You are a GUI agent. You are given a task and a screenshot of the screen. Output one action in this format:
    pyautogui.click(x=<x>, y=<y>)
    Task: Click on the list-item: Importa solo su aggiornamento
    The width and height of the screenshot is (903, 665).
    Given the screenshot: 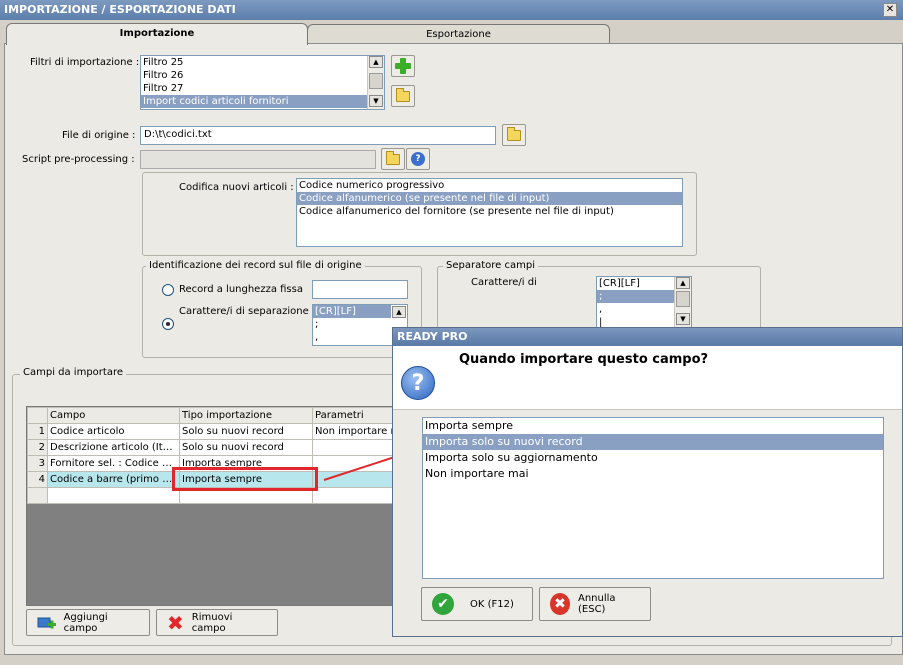 What is the action you would take?
    pyautogui.click(x=653, y=458)
    